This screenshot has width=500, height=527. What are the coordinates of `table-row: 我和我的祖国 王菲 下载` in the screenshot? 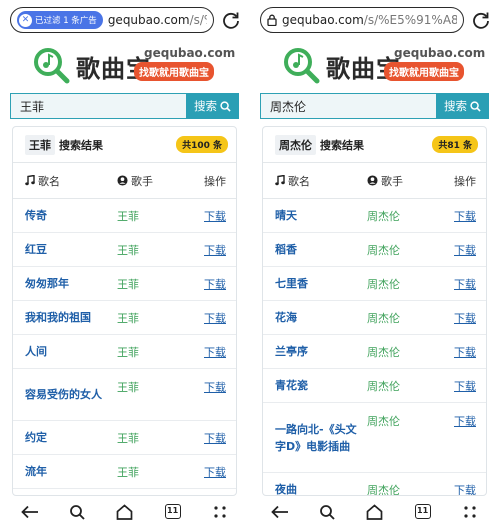 It's located at (124, 318).